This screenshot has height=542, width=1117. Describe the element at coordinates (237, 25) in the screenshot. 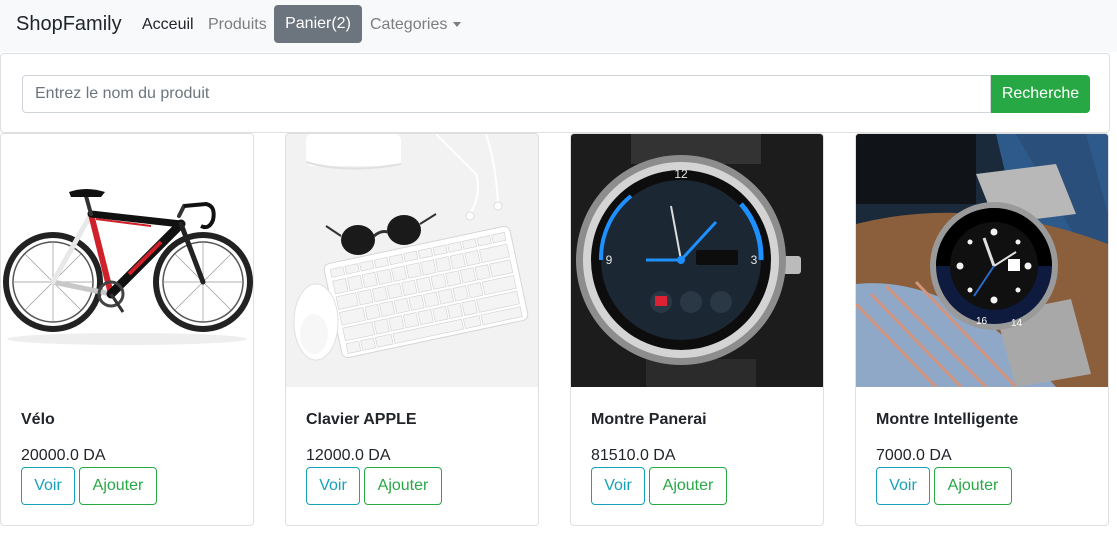

I see `nav-link-produits: Produits` at that location.